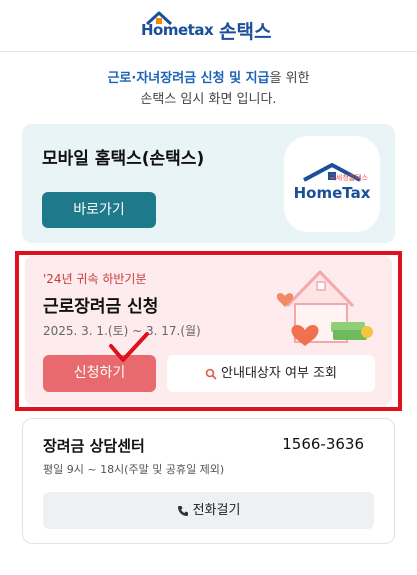 The image size is (417, 575). What do you see at coordinates (332, 193) in the screenshot?
I see `app-icon-big-text: HomeTax` at bounding box center [332, 193].